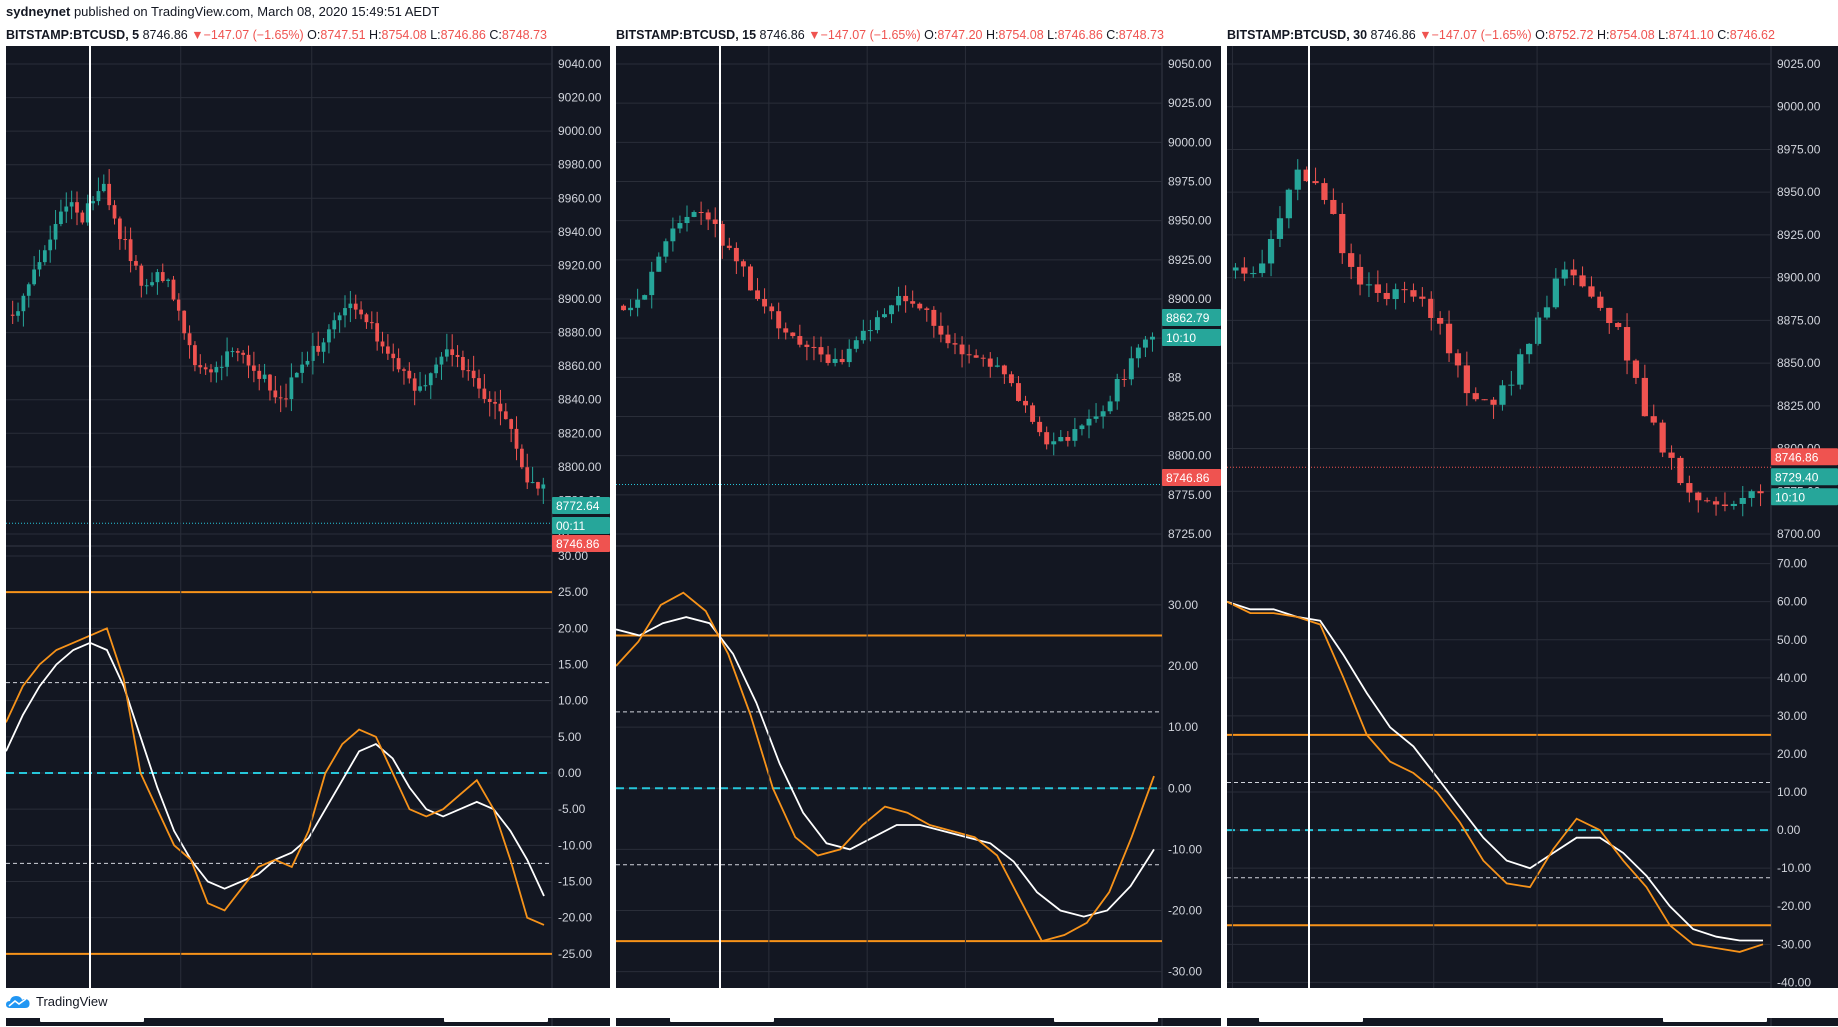 The height and width of the screenshot is (1027, 1838). What do you see at coordinates (572, 809) in the screenshot?
I see `osc-tick-label: -5.00` at bounding box center [572, 809].